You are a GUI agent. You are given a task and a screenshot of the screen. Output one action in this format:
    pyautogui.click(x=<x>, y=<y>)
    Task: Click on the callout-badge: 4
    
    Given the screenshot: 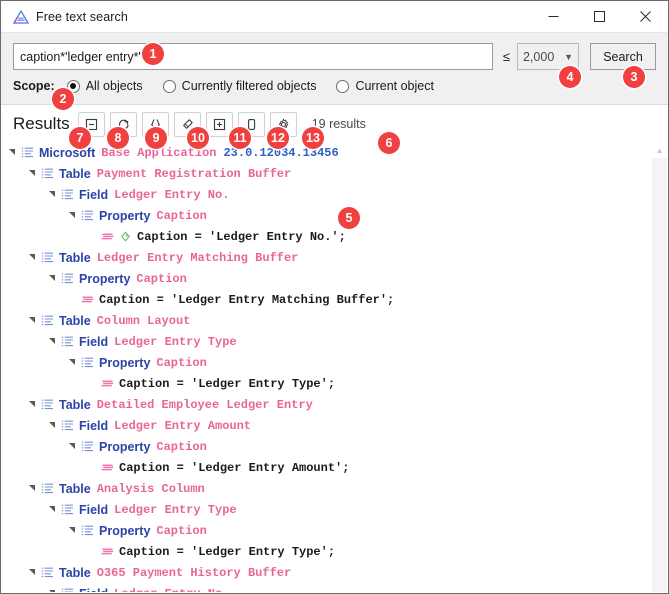 What is the action you would take?
    pyautogui.click(x=570, y=77)
    